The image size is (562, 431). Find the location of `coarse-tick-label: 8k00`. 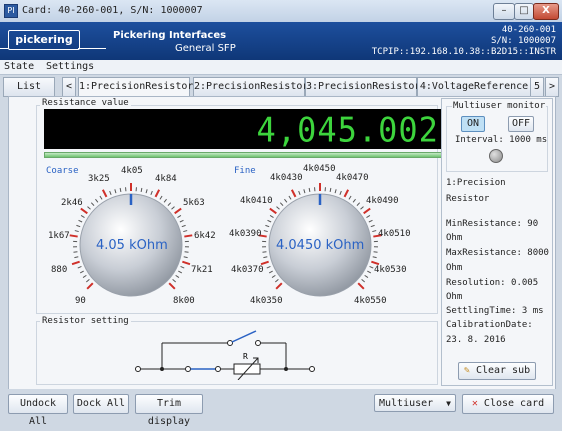

coarse-tick-label: 8k00 is located at coordinates (184, 301).